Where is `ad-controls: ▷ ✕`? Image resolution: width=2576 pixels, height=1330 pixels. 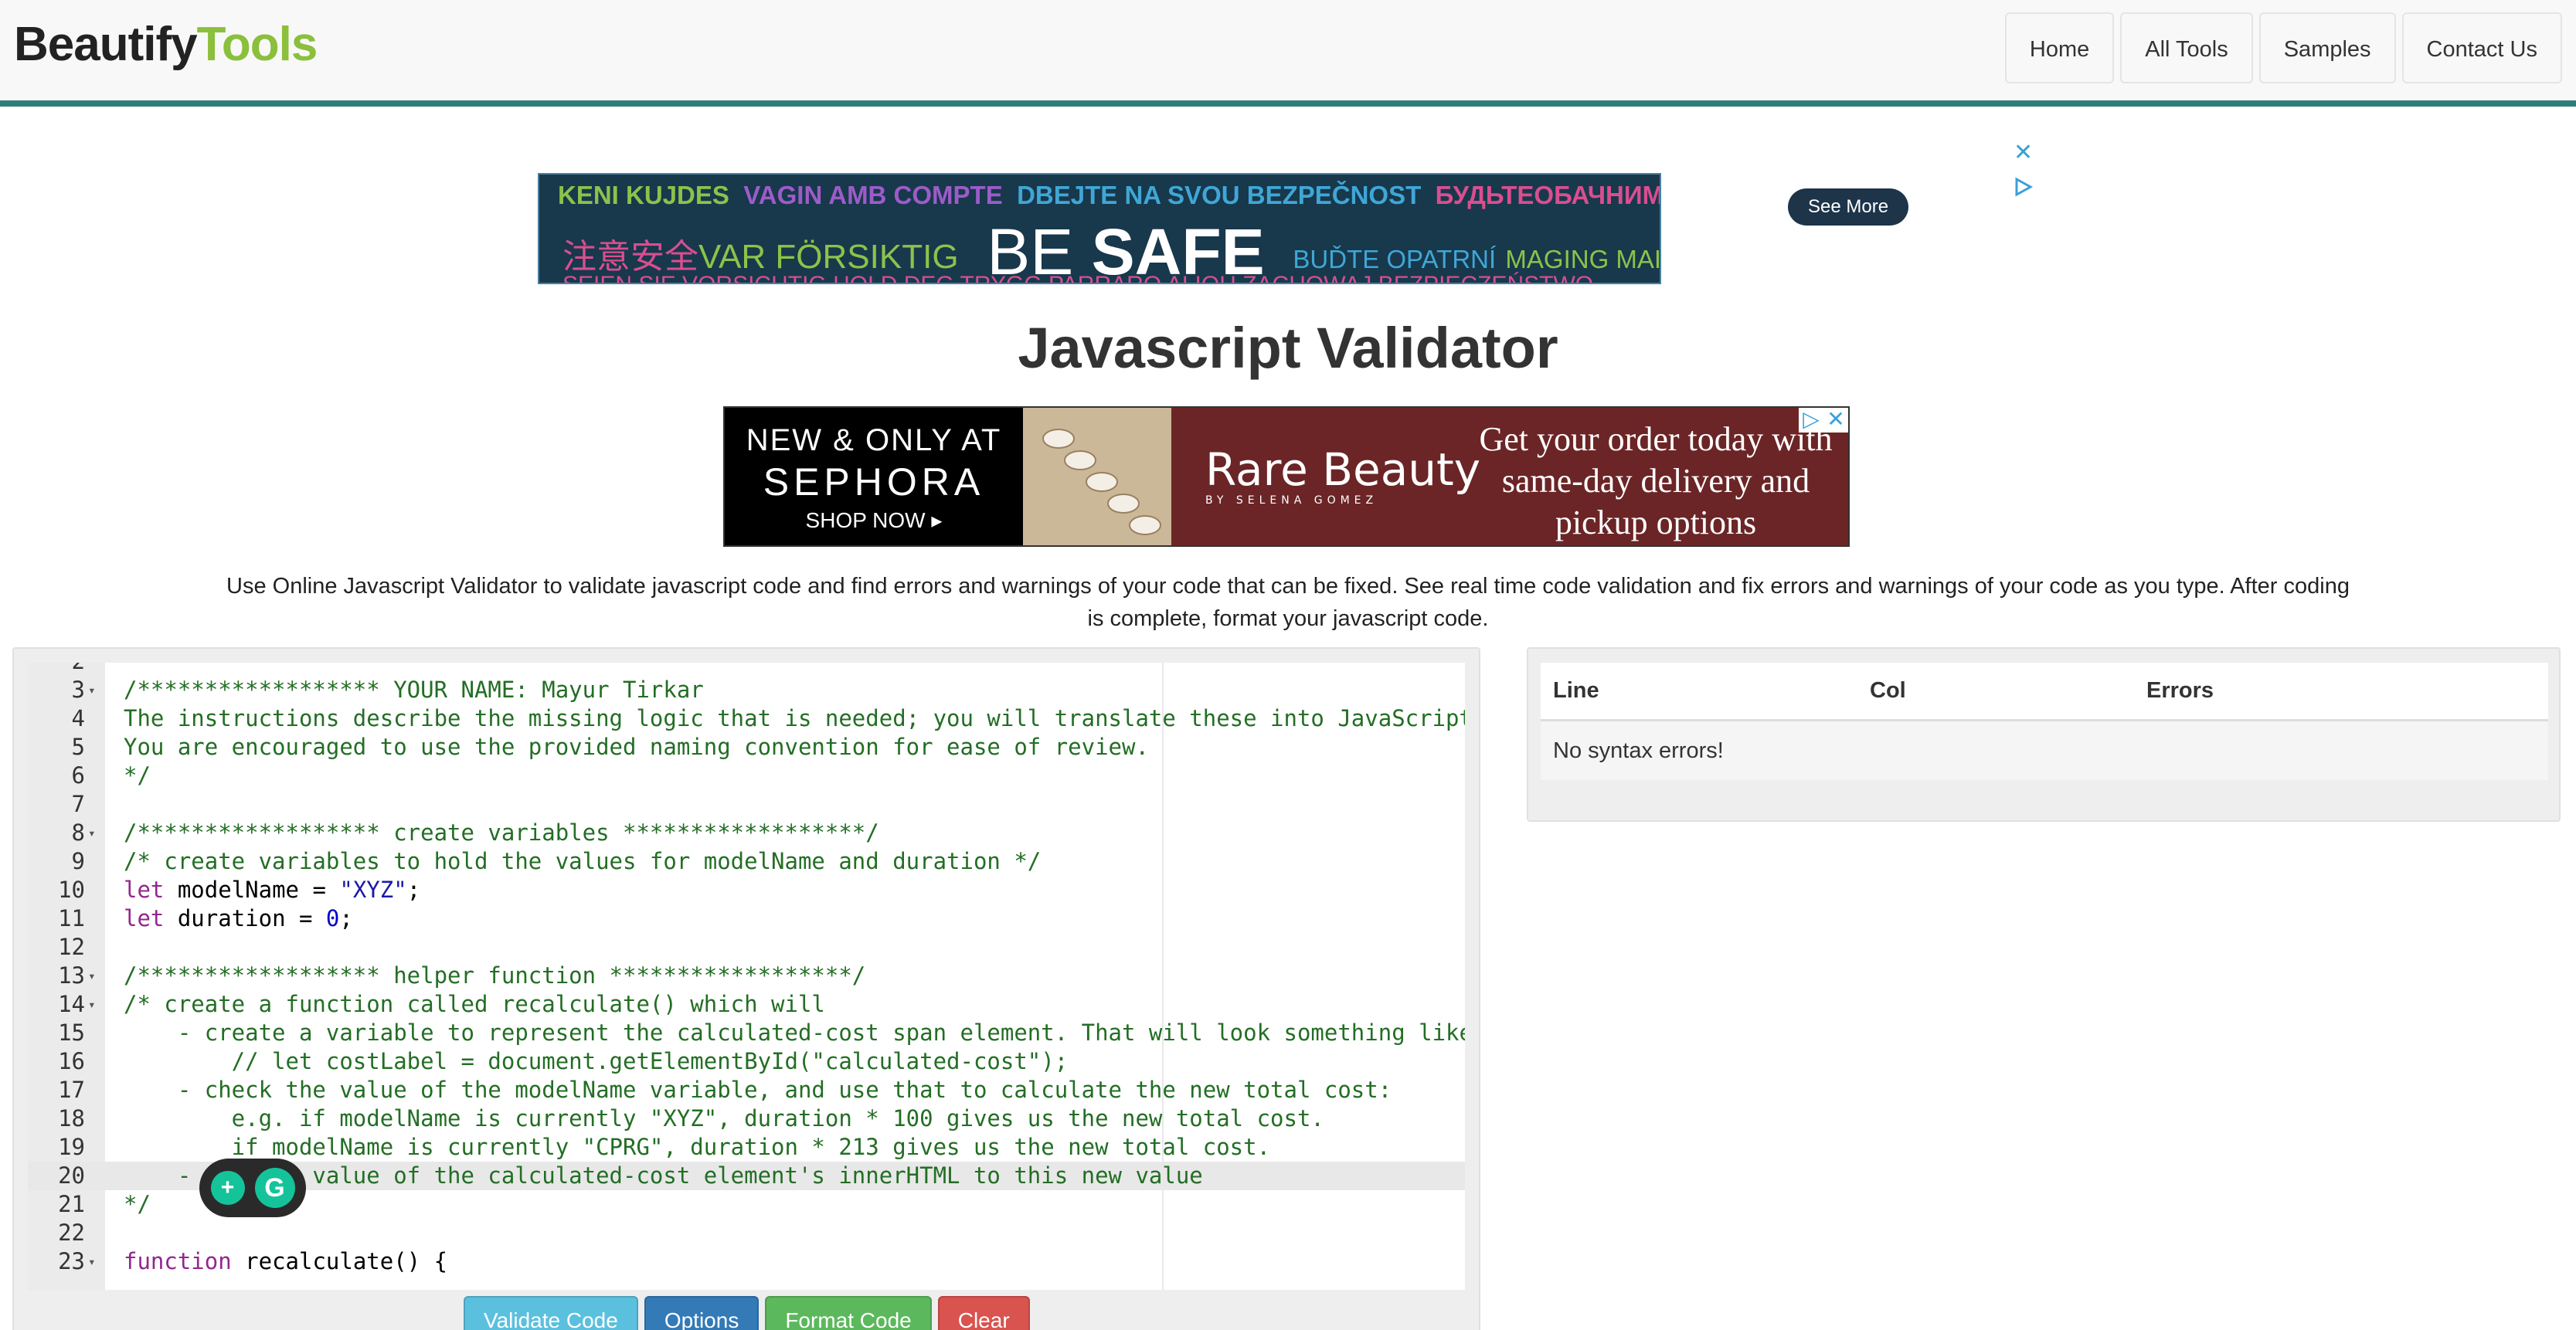 ad-controls: ▷ ✕ is located at coordinates (1823, 420).